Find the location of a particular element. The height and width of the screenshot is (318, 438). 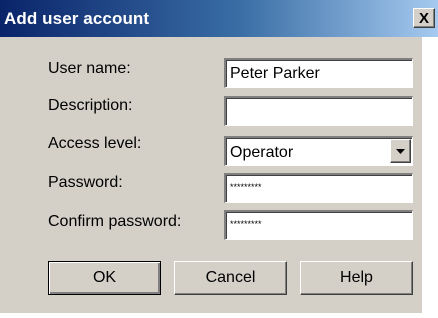

dropdown-button is located at coordinates (400, 151).